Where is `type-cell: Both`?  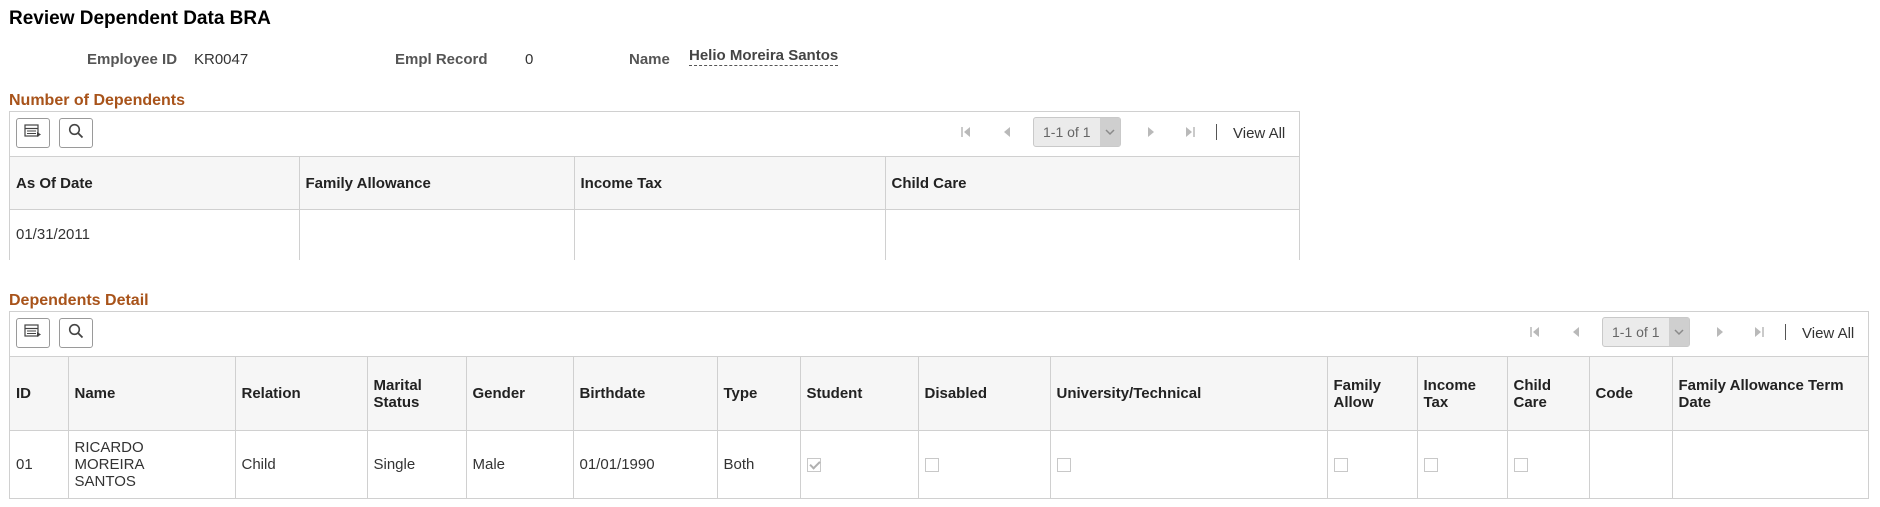
type-cell: Both is located at coordinates (758, 464).